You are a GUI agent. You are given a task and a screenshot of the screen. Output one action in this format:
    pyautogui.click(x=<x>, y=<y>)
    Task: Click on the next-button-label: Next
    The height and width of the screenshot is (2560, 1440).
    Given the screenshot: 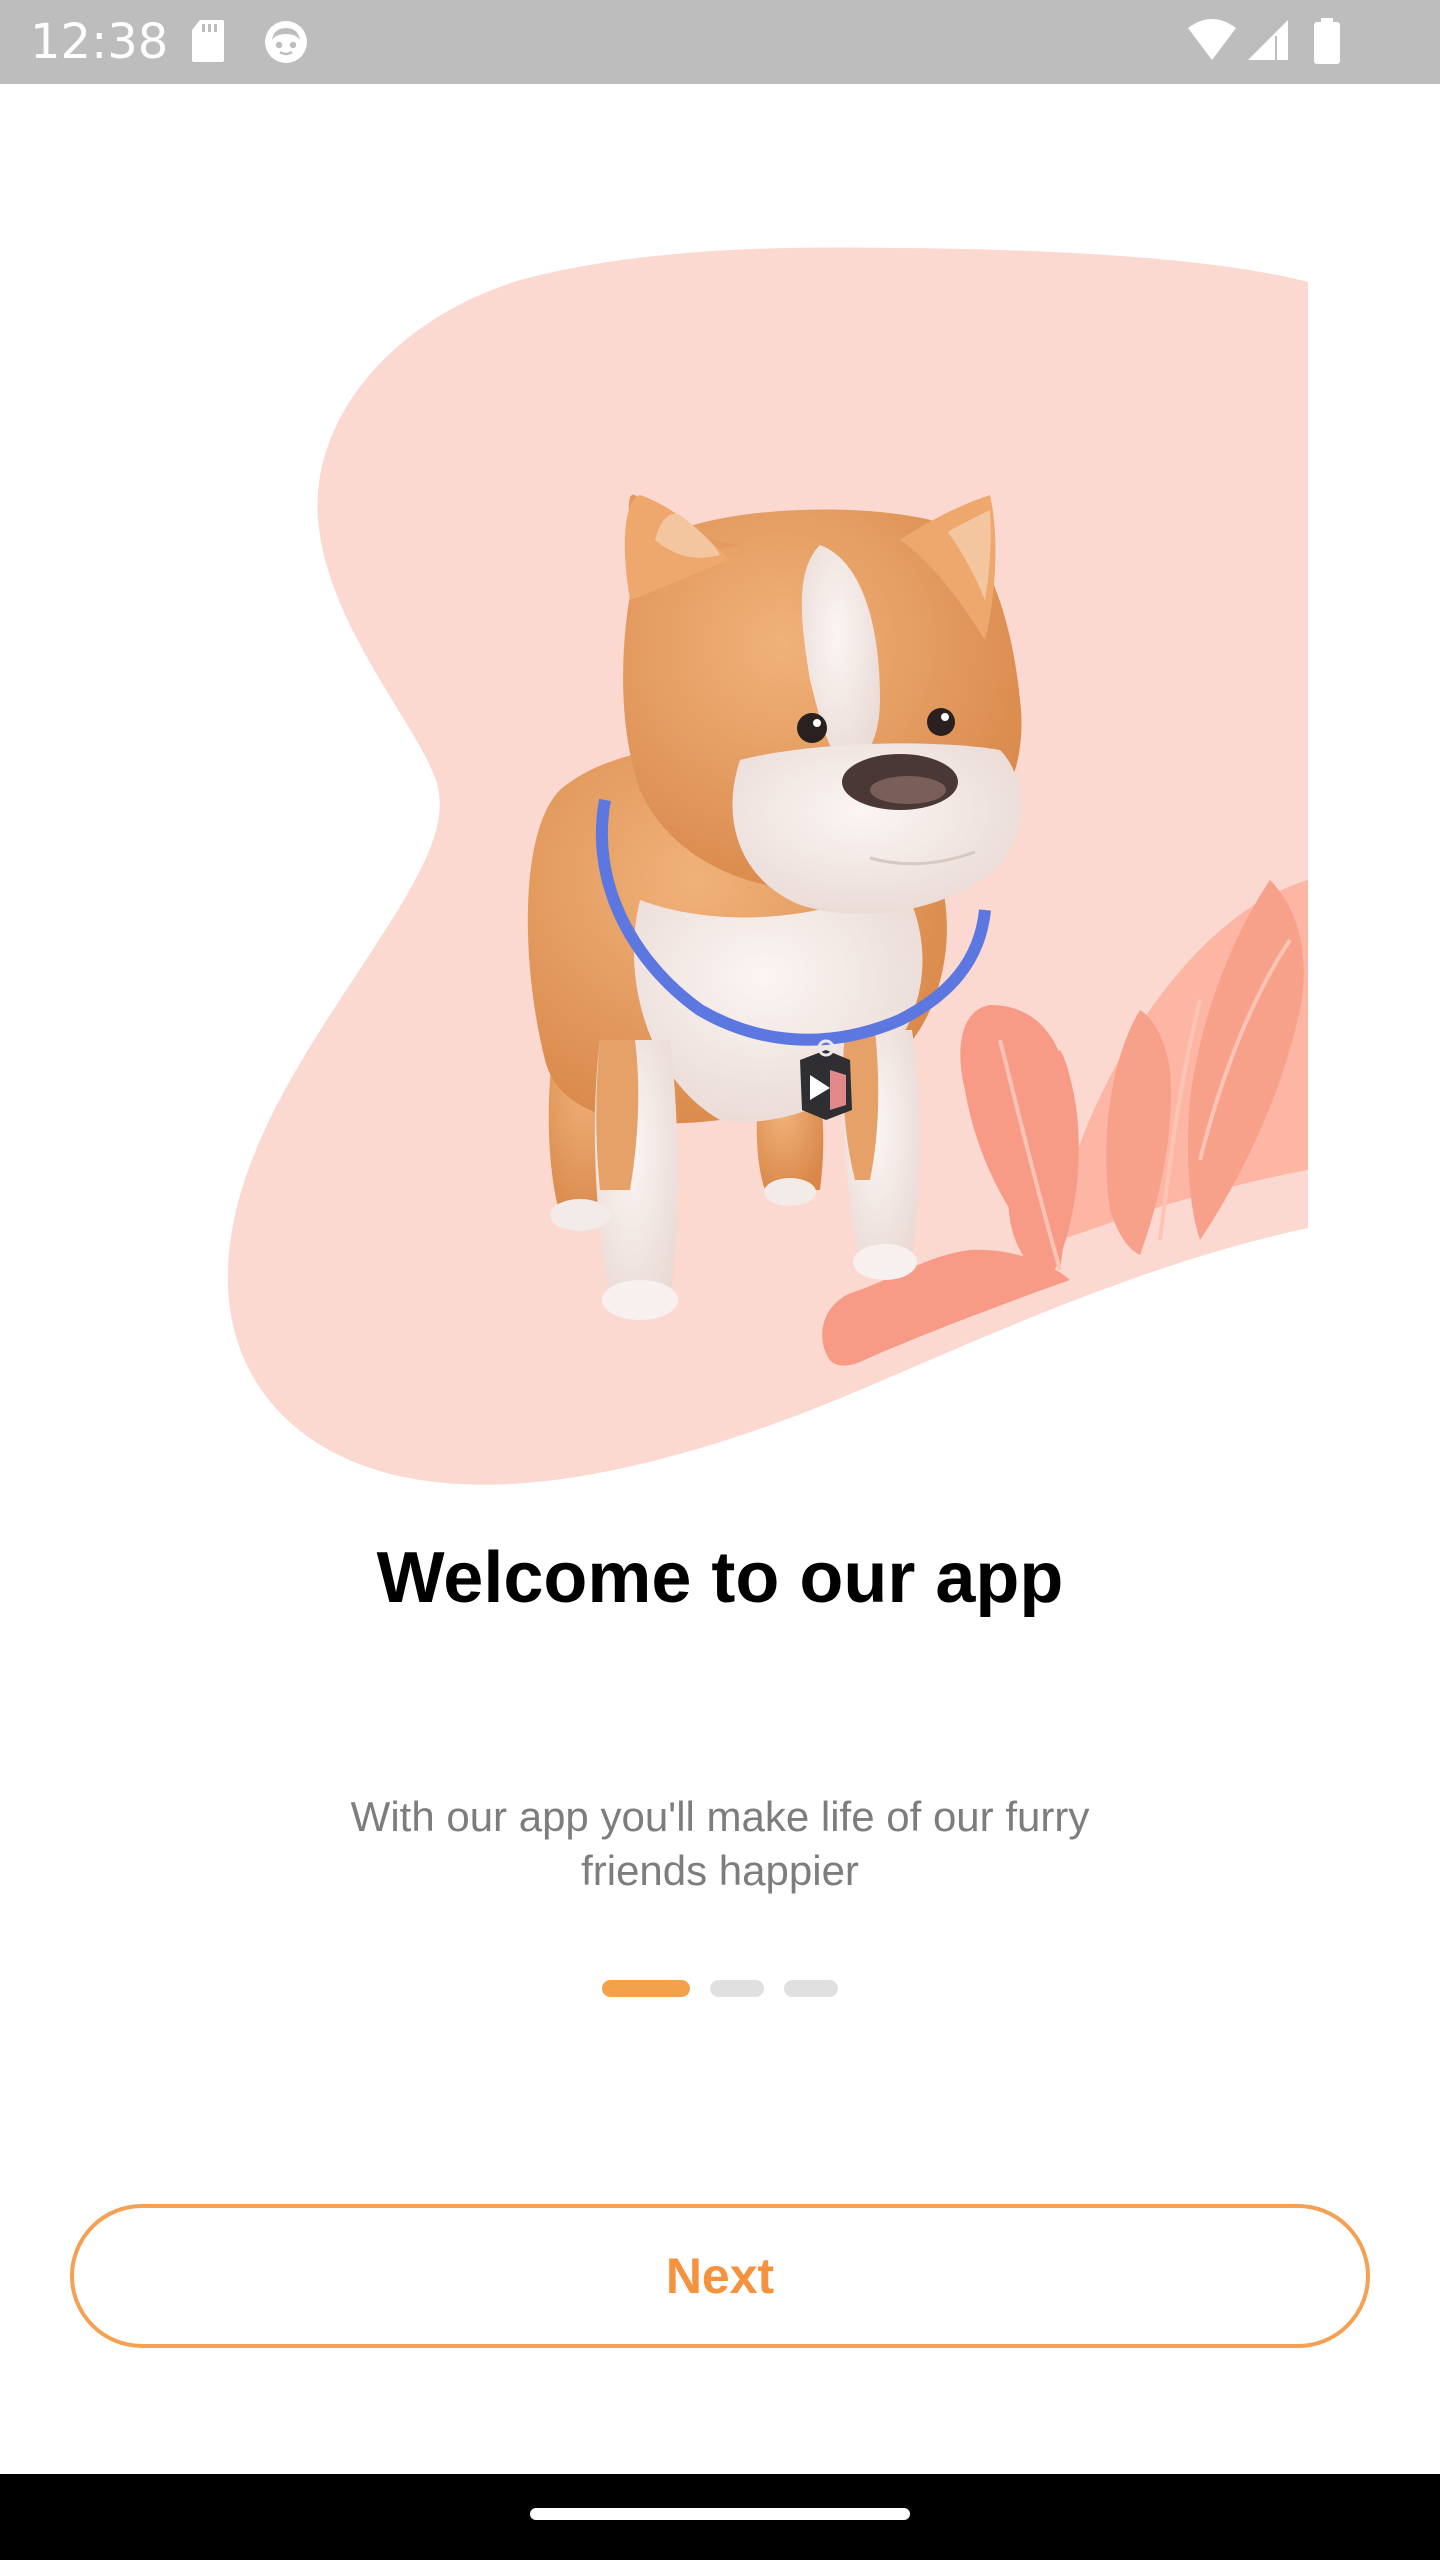 What is the action you would take?
    pyautogui.click(x=720, y=2276)
    